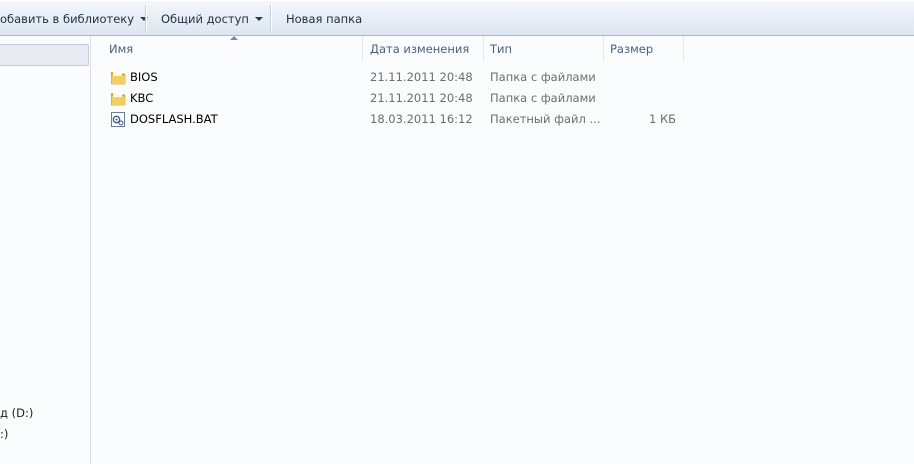 This screenshot has height=464, width=914. What do you see at coordinates (142, 98) in the screenshot?
I see `file-name: KBC` at bounding box center [142, 98].